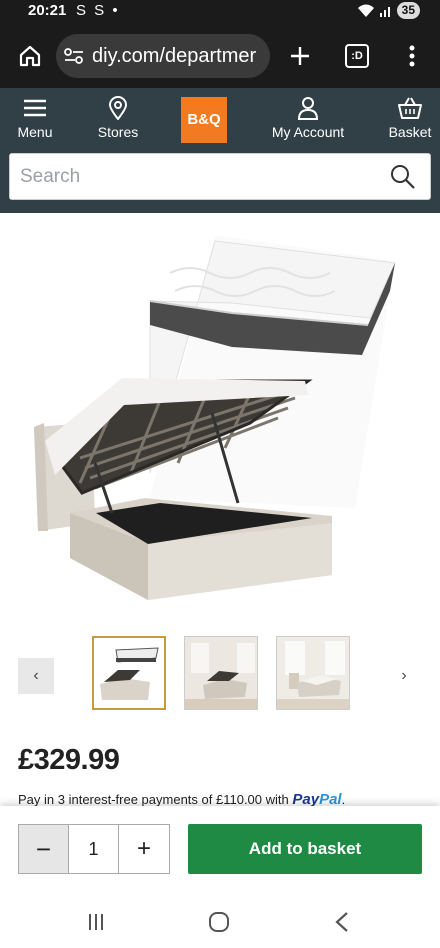 The image size is (440, 948). I want to click on logo-text: B&Q, so click(204, 119).